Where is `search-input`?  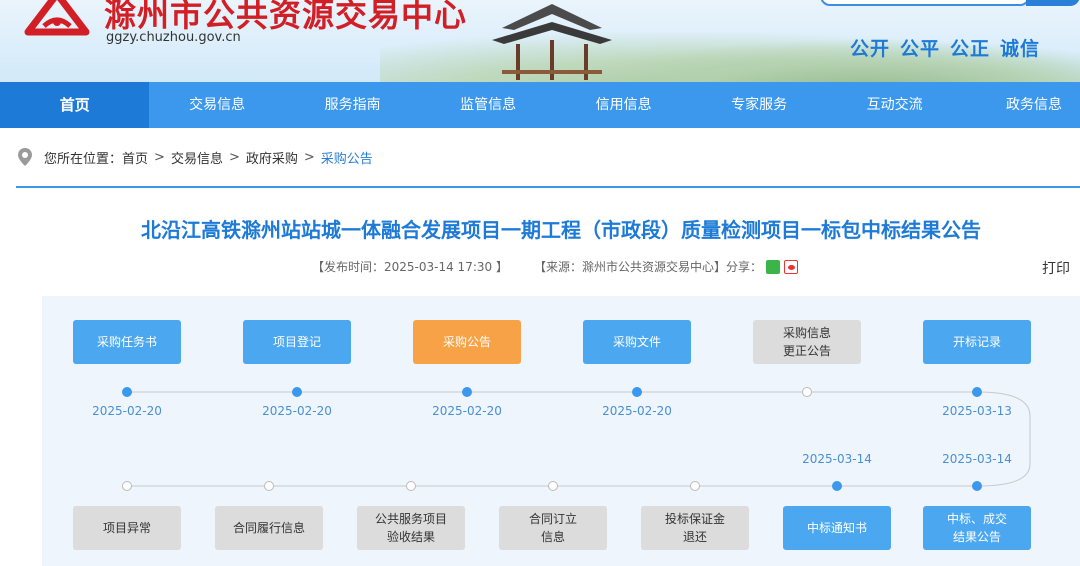
search-input is located at coordinates (925, 3).